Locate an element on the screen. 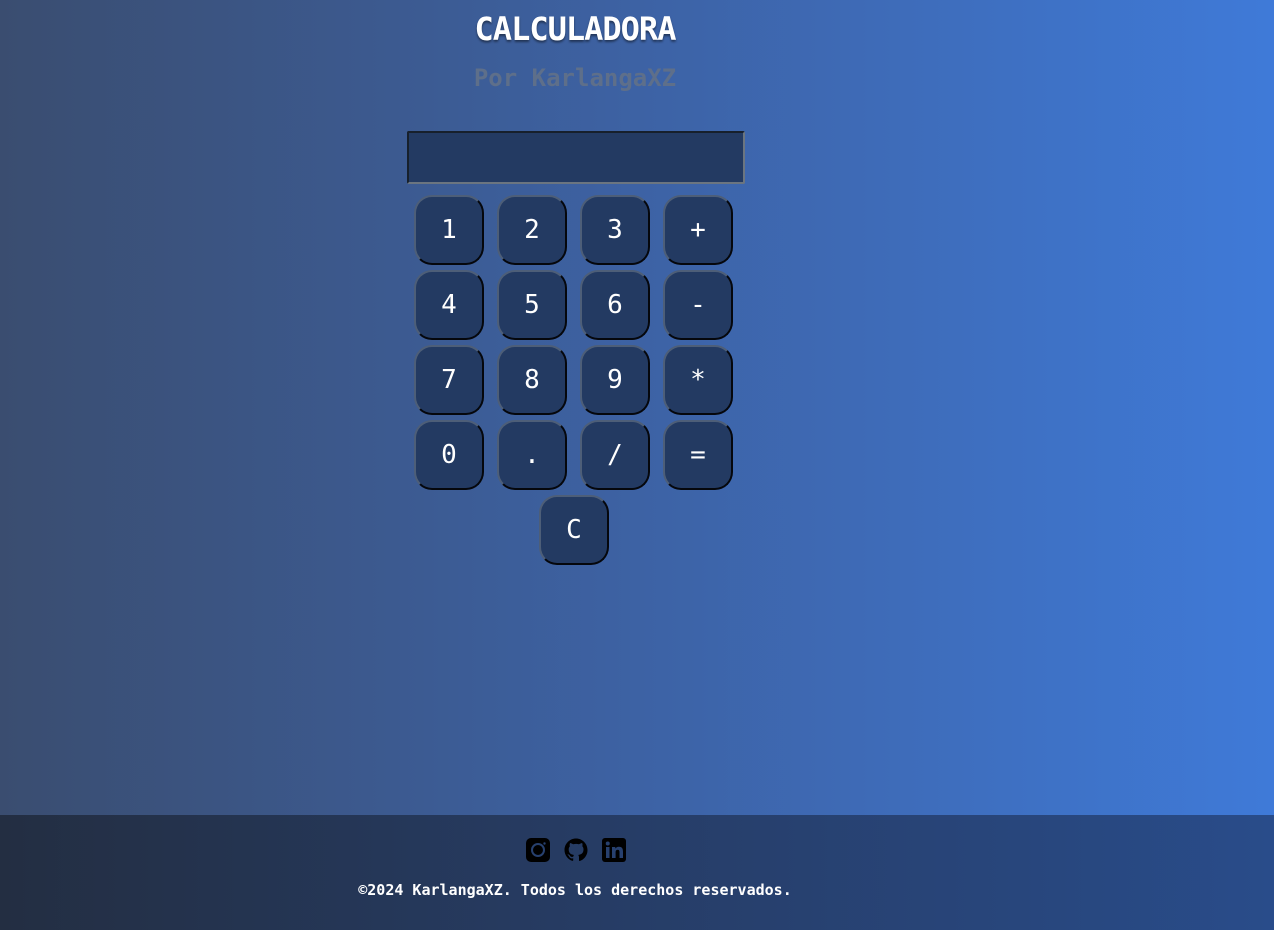 The height and width of the screenshot is (930, 1274). key-2: 2 is located at coordinates (532, 230).